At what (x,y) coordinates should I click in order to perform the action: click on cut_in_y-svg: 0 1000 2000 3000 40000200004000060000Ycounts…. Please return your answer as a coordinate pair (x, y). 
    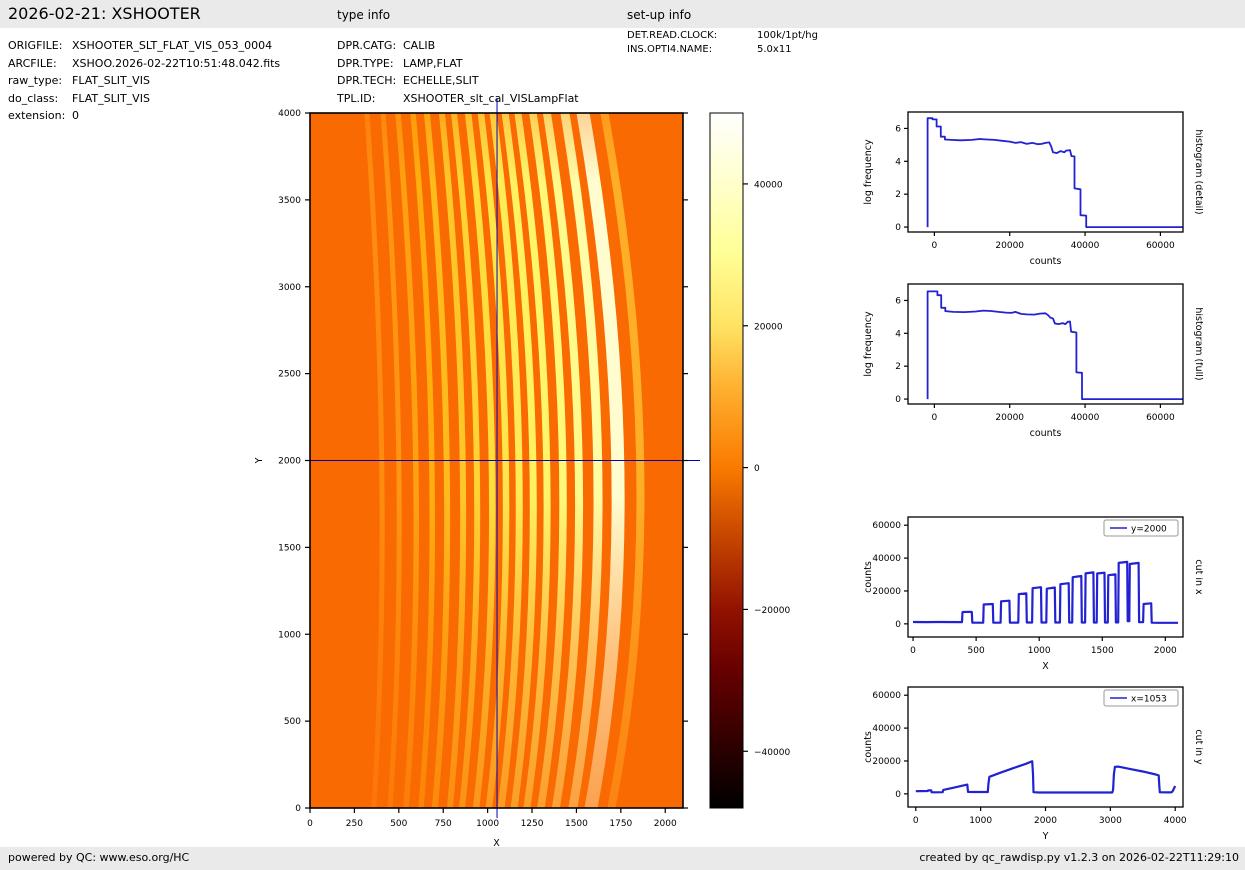
    Looking at the image, I should click on (1033, 764).